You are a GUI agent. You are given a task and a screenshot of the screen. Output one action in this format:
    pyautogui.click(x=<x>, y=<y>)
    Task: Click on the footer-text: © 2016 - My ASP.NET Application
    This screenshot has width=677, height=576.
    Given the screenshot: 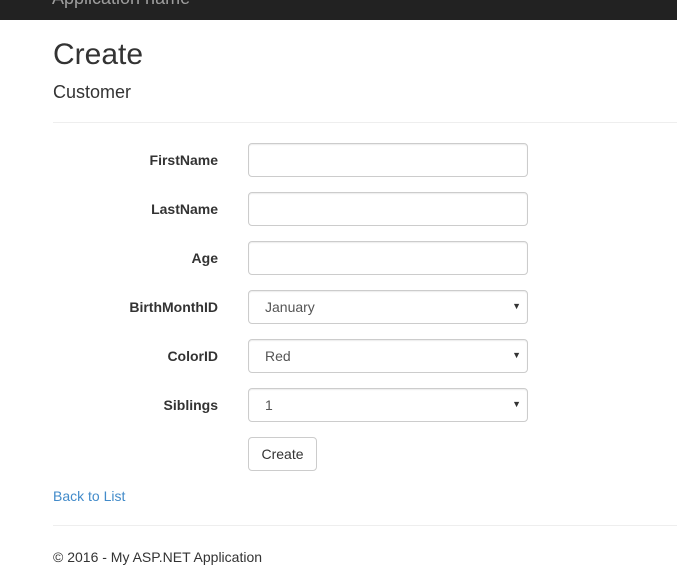 What is the action you would take?
    pyautogui.click(x=158, y=557)
    